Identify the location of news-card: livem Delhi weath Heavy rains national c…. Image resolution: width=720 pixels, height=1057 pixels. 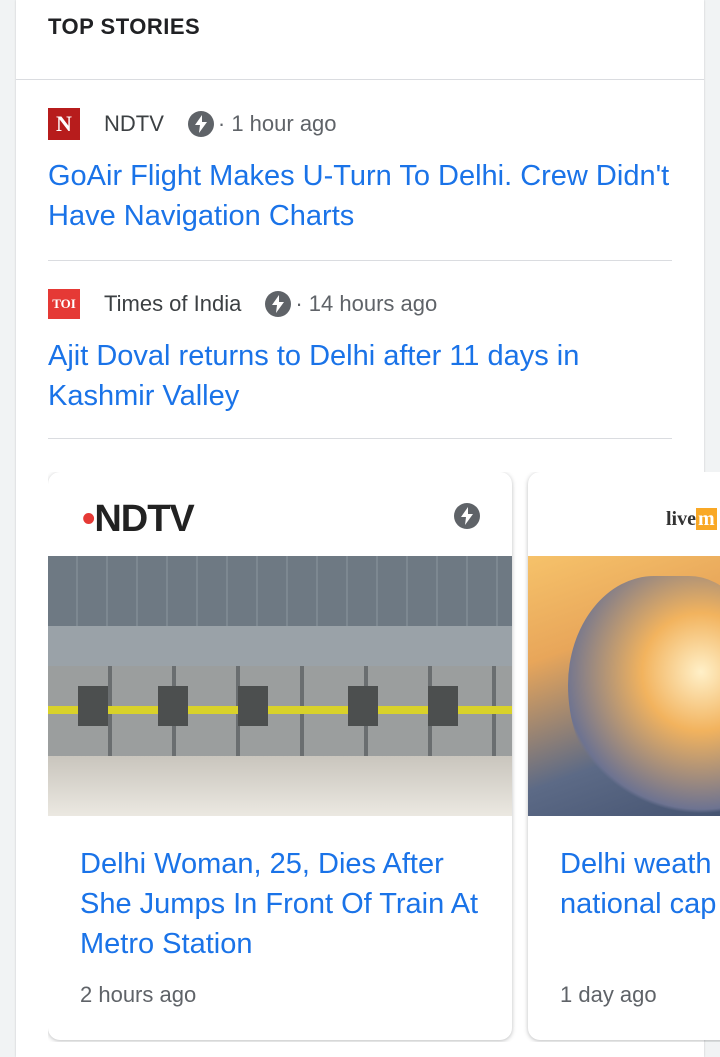
(624, 756).